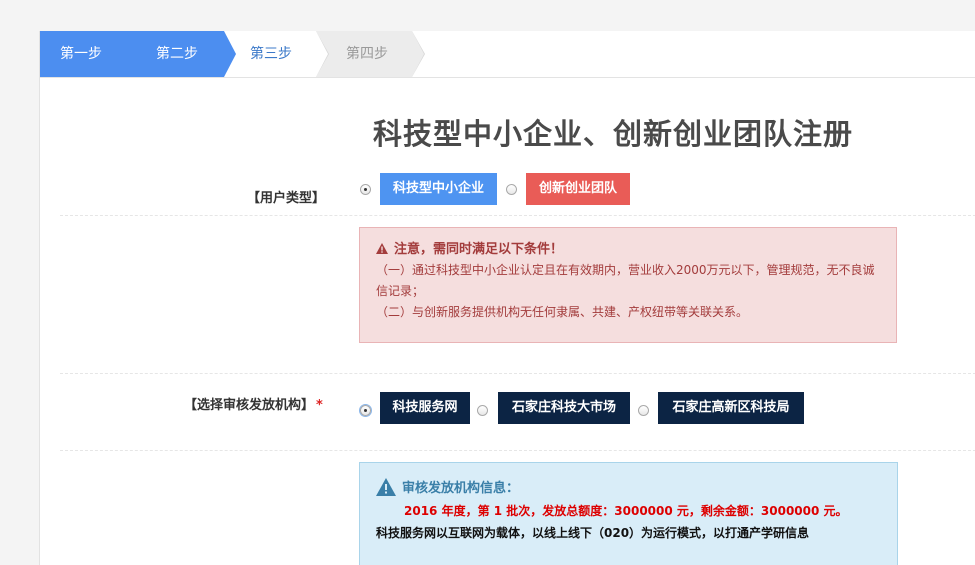 The image size is (975, 565). What do you see at coordinates (367, 54) in the screenshot?
I see `step-4-label: 第四步` at bounding box center [367, 54].